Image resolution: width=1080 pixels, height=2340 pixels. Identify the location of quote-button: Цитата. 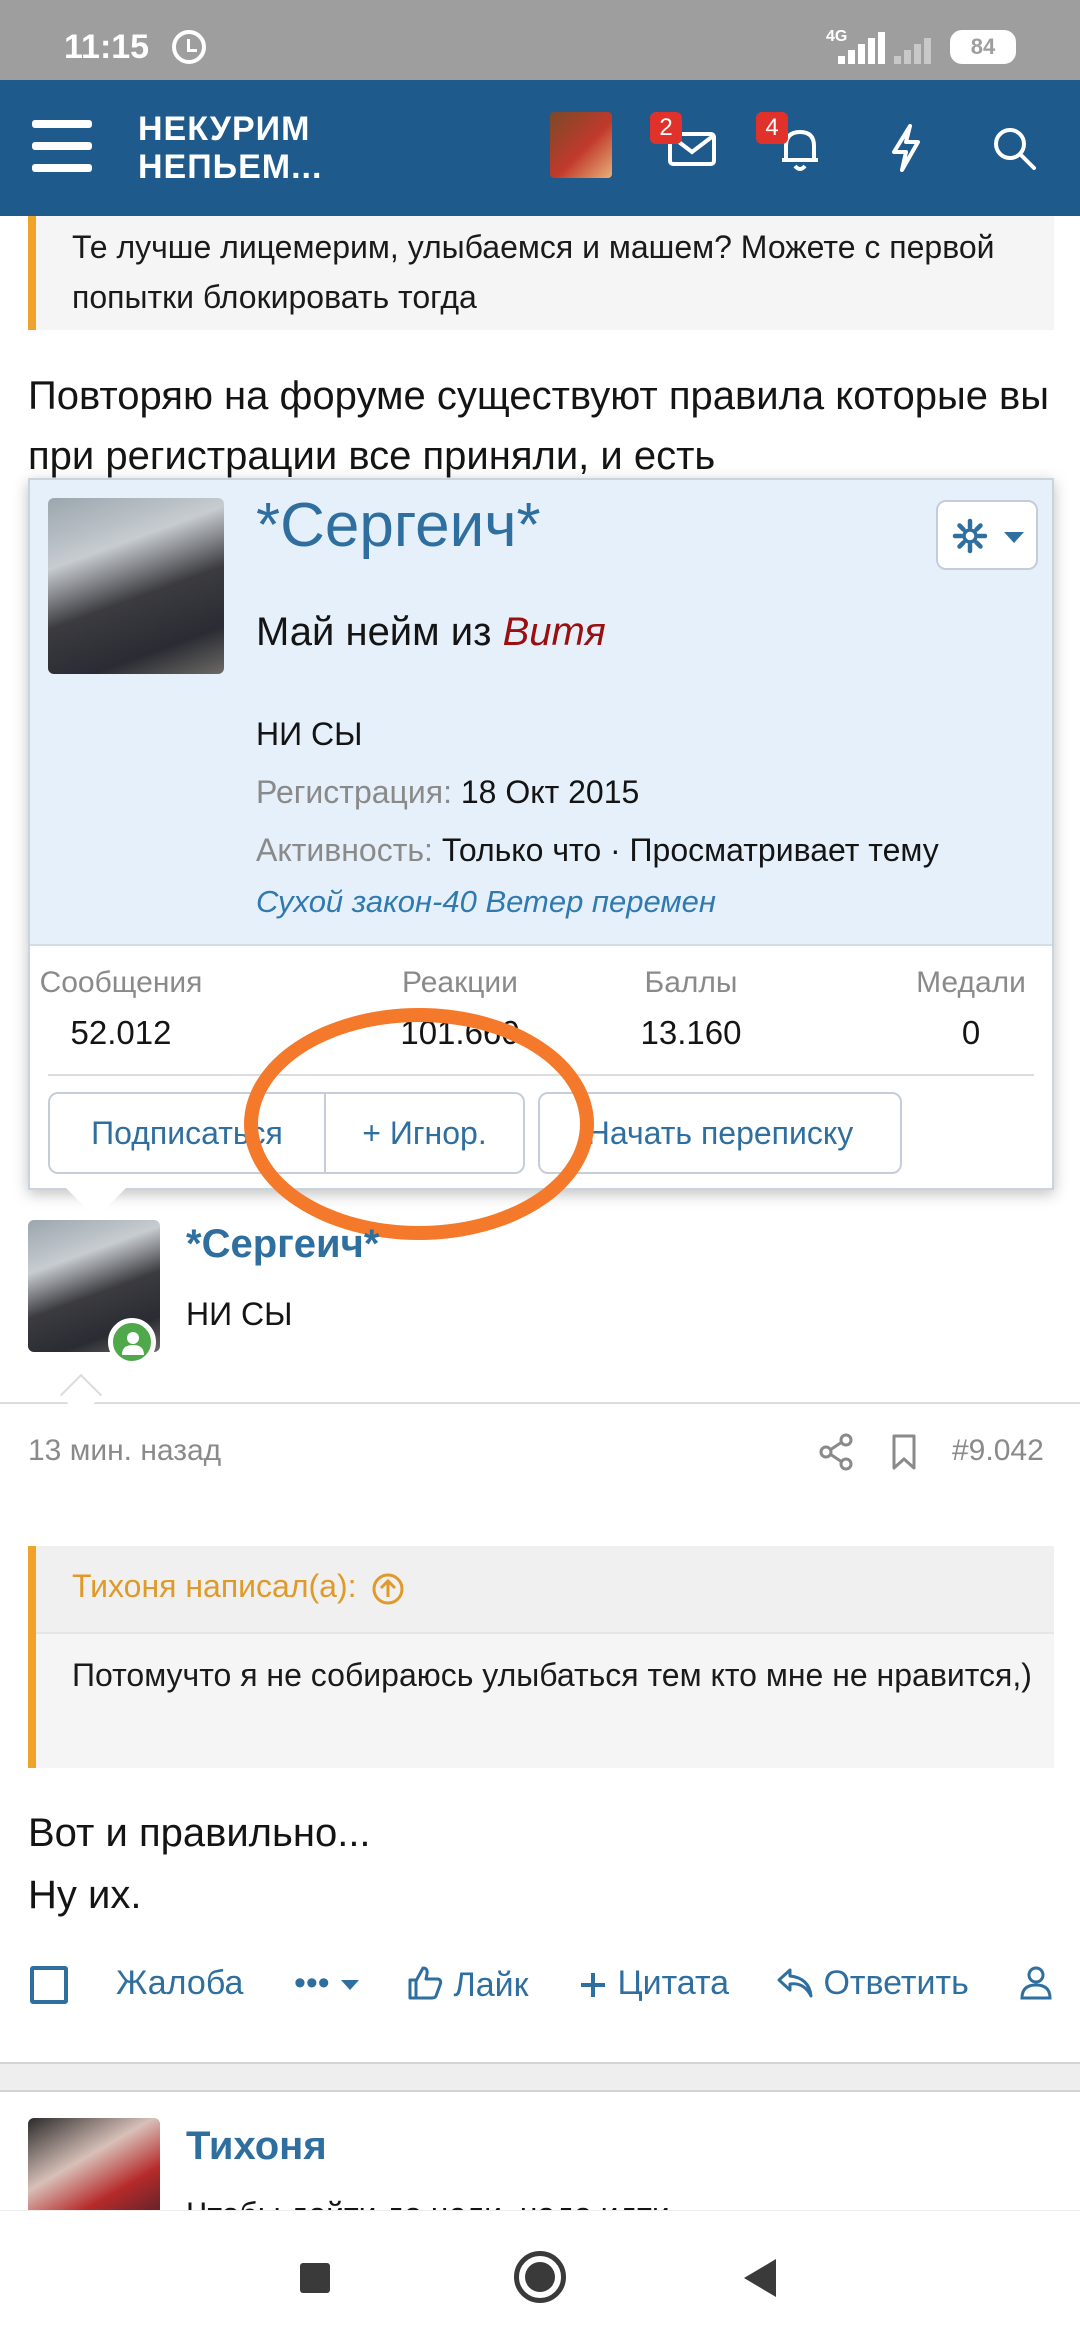
(653, 1983).